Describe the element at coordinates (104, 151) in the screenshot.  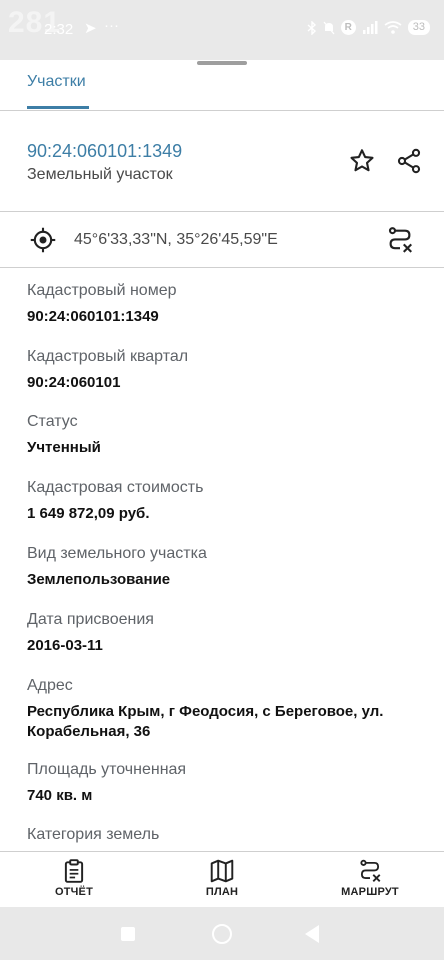
I see `parcel-number: 90:24:060101:1349` at that location.